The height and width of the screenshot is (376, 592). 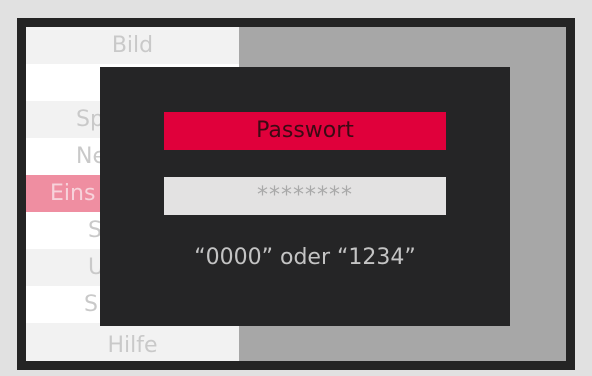 I want to click on menu-item-label: Bild, so click(x=132, y=45).